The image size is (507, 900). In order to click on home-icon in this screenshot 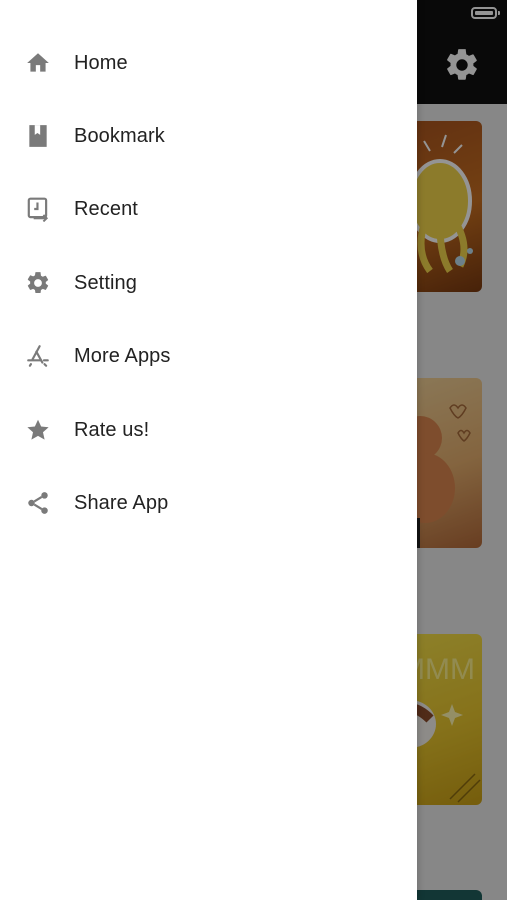, I will do `click(38, 63)`.